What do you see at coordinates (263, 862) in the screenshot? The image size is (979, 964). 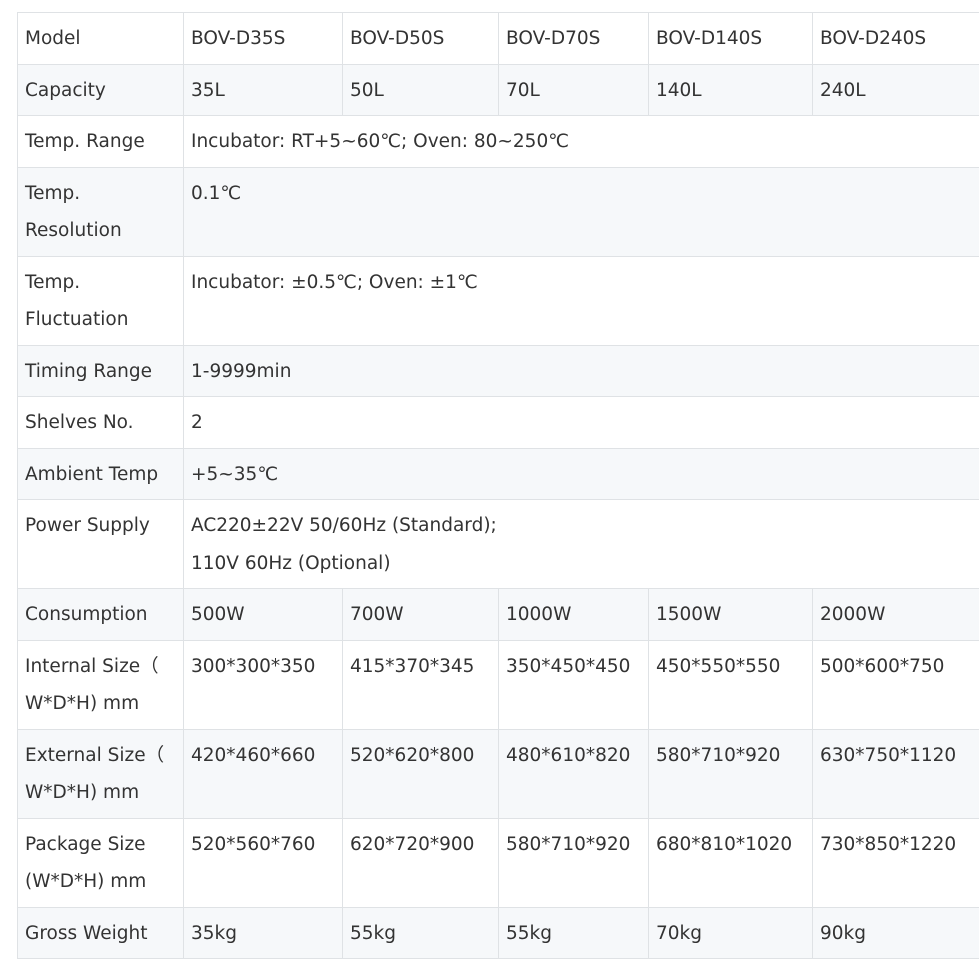 I see `table-cell: 520*560*760` at bounding box center [263, 862].